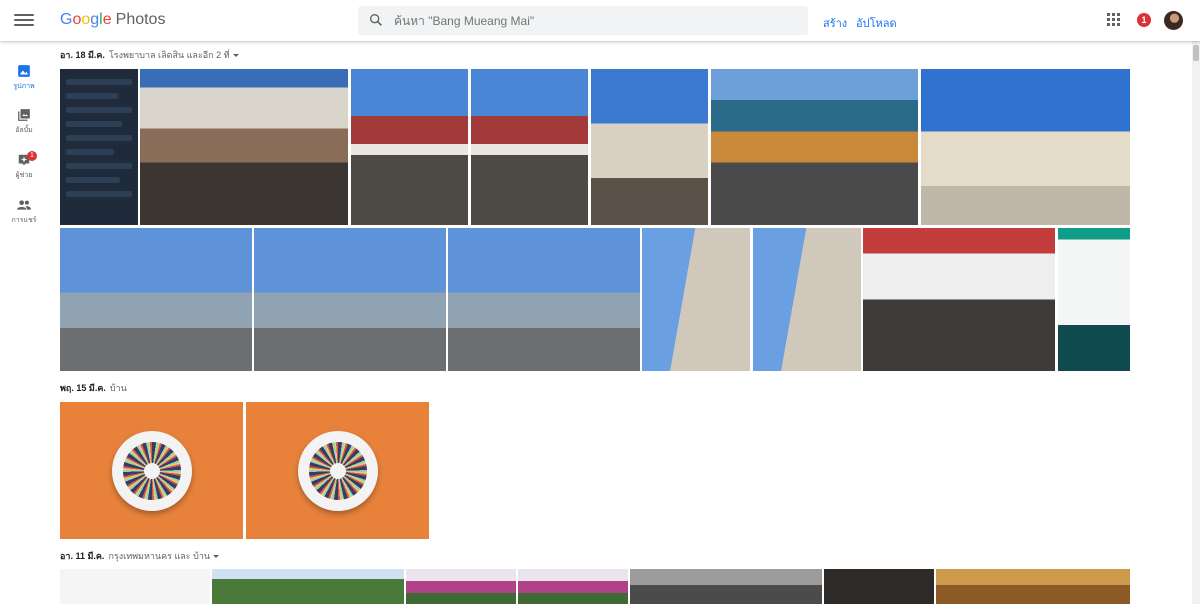 The height and width of the screenshot is (604, 1200). I want to click on create-button: สร้าง, so click(835, 23).